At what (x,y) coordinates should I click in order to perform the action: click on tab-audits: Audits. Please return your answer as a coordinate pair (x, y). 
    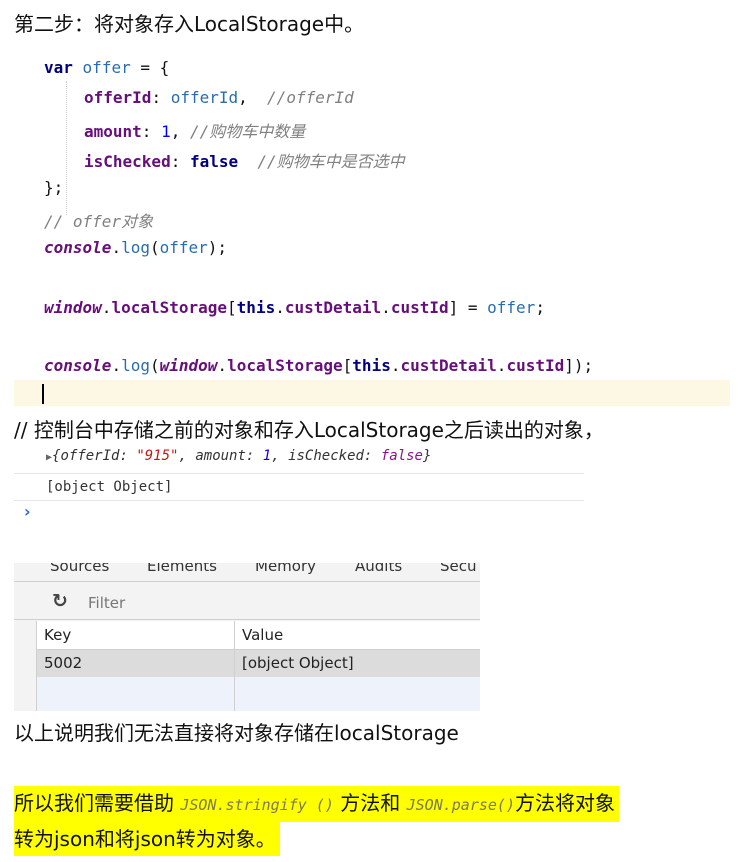
    Looking at the image, I should click on (378, 569).